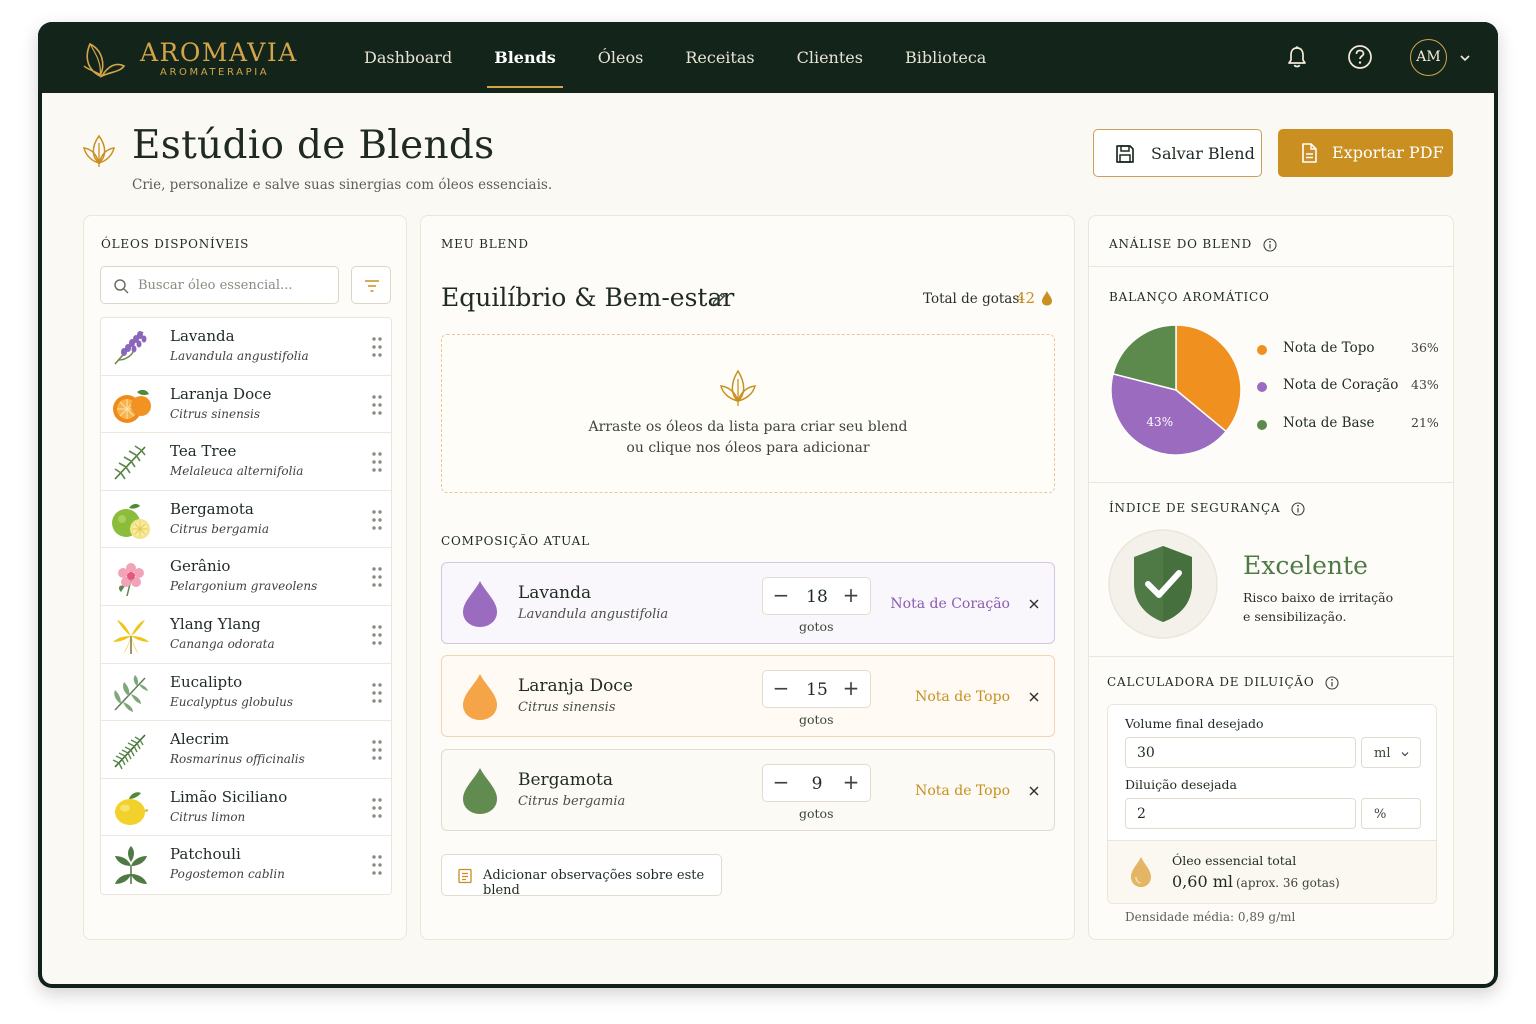 The image size is (1536, 1024). Describe the element at coordinates (212, 508) in the screenshot. I see `oil-name: Bergamota` at that location.